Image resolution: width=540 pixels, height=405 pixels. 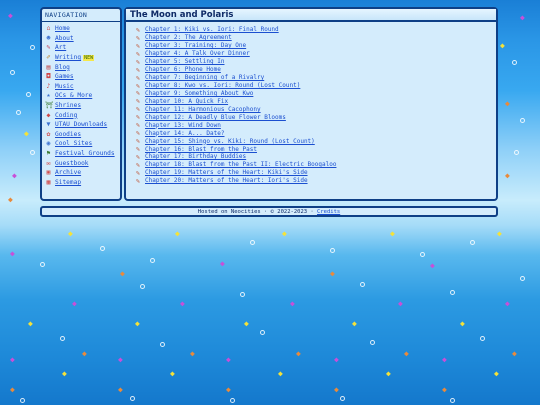 What do you see at coordinates (62, 67) in the screenshot?
I see `nav-link: Blog` at bounding box center [62, 67].